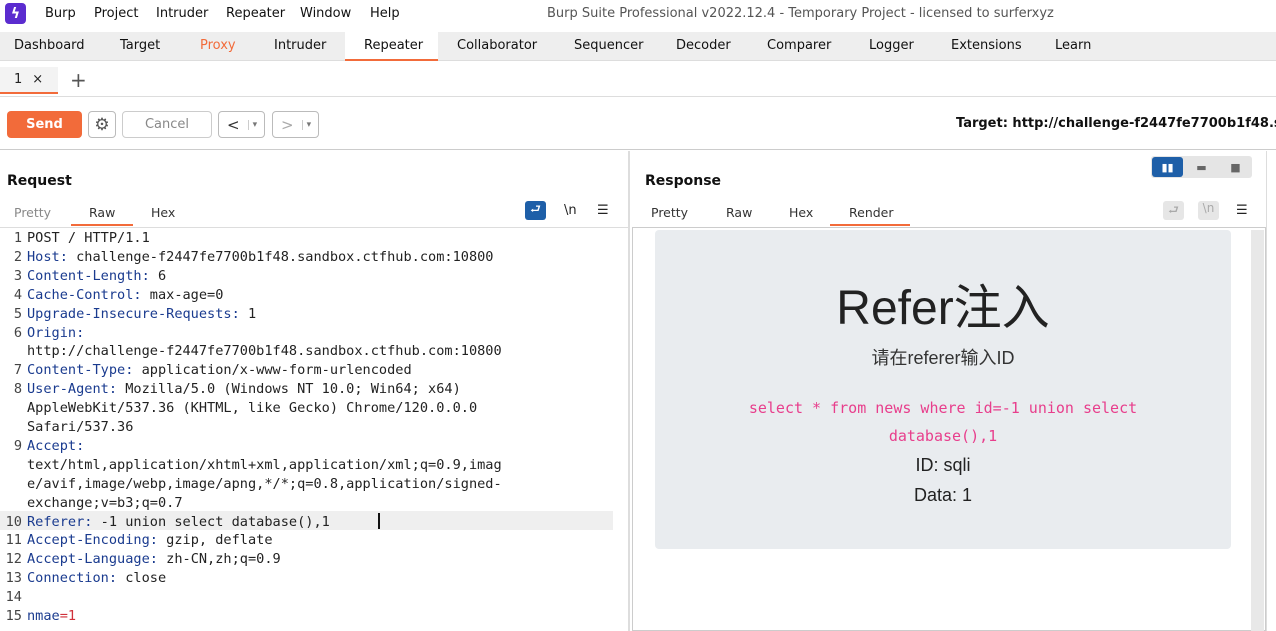  Describe the element at coordinates (133, 313) in the screenshot. I see `header-name: Upgrade-Insecure-Requests:` at that location.